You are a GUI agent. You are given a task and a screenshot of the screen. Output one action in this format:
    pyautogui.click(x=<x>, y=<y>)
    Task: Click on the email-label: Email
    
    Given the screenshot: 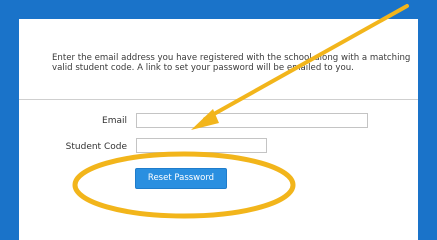 What is the action you would take?
    pyautogui.click(x=114, y=121)
    